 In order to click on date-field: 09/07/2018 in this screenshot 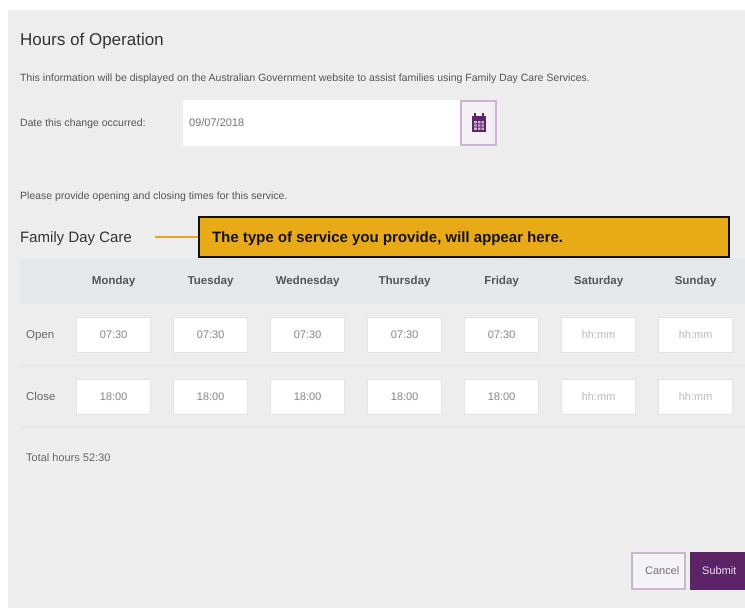, I will do `click(321, 123)`.